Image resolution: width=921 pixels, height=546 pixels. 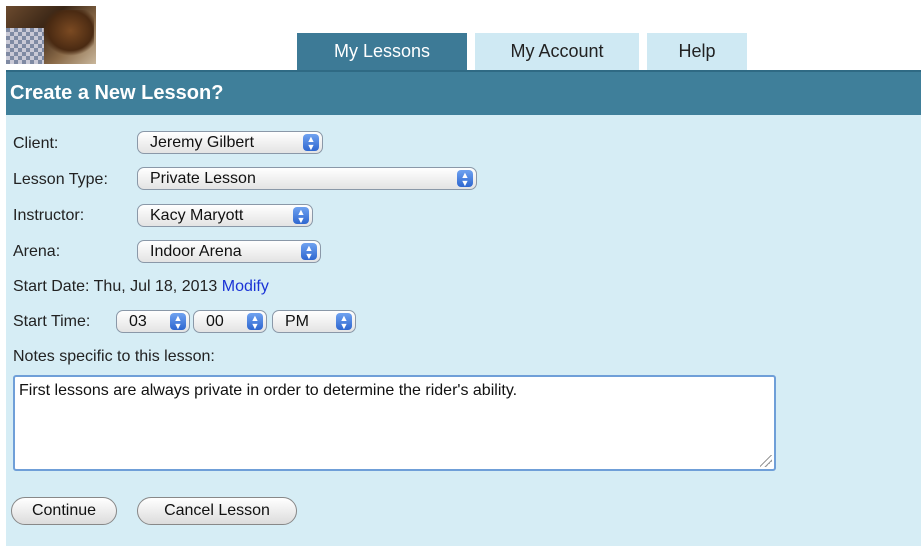 I want to click on continue-button: Continue, so click(x=64, y=511).